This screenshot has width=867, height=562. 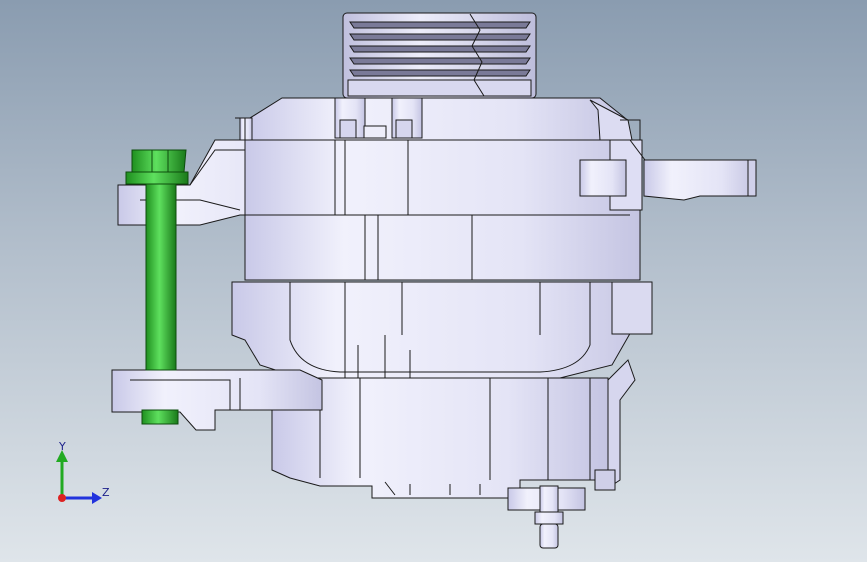 What do you see at coordinates (62, 446) in the screenshot?
I see `y-axis-label: Y` at bounding box center [62, 446].